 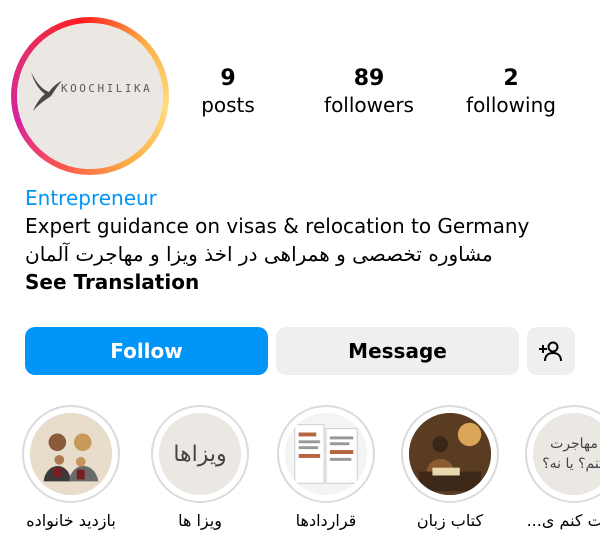 What do you see at coordinates (369, 92) in the screenshot?
I see `followers-stat: 89 followers` at bounding box center [369, 92].